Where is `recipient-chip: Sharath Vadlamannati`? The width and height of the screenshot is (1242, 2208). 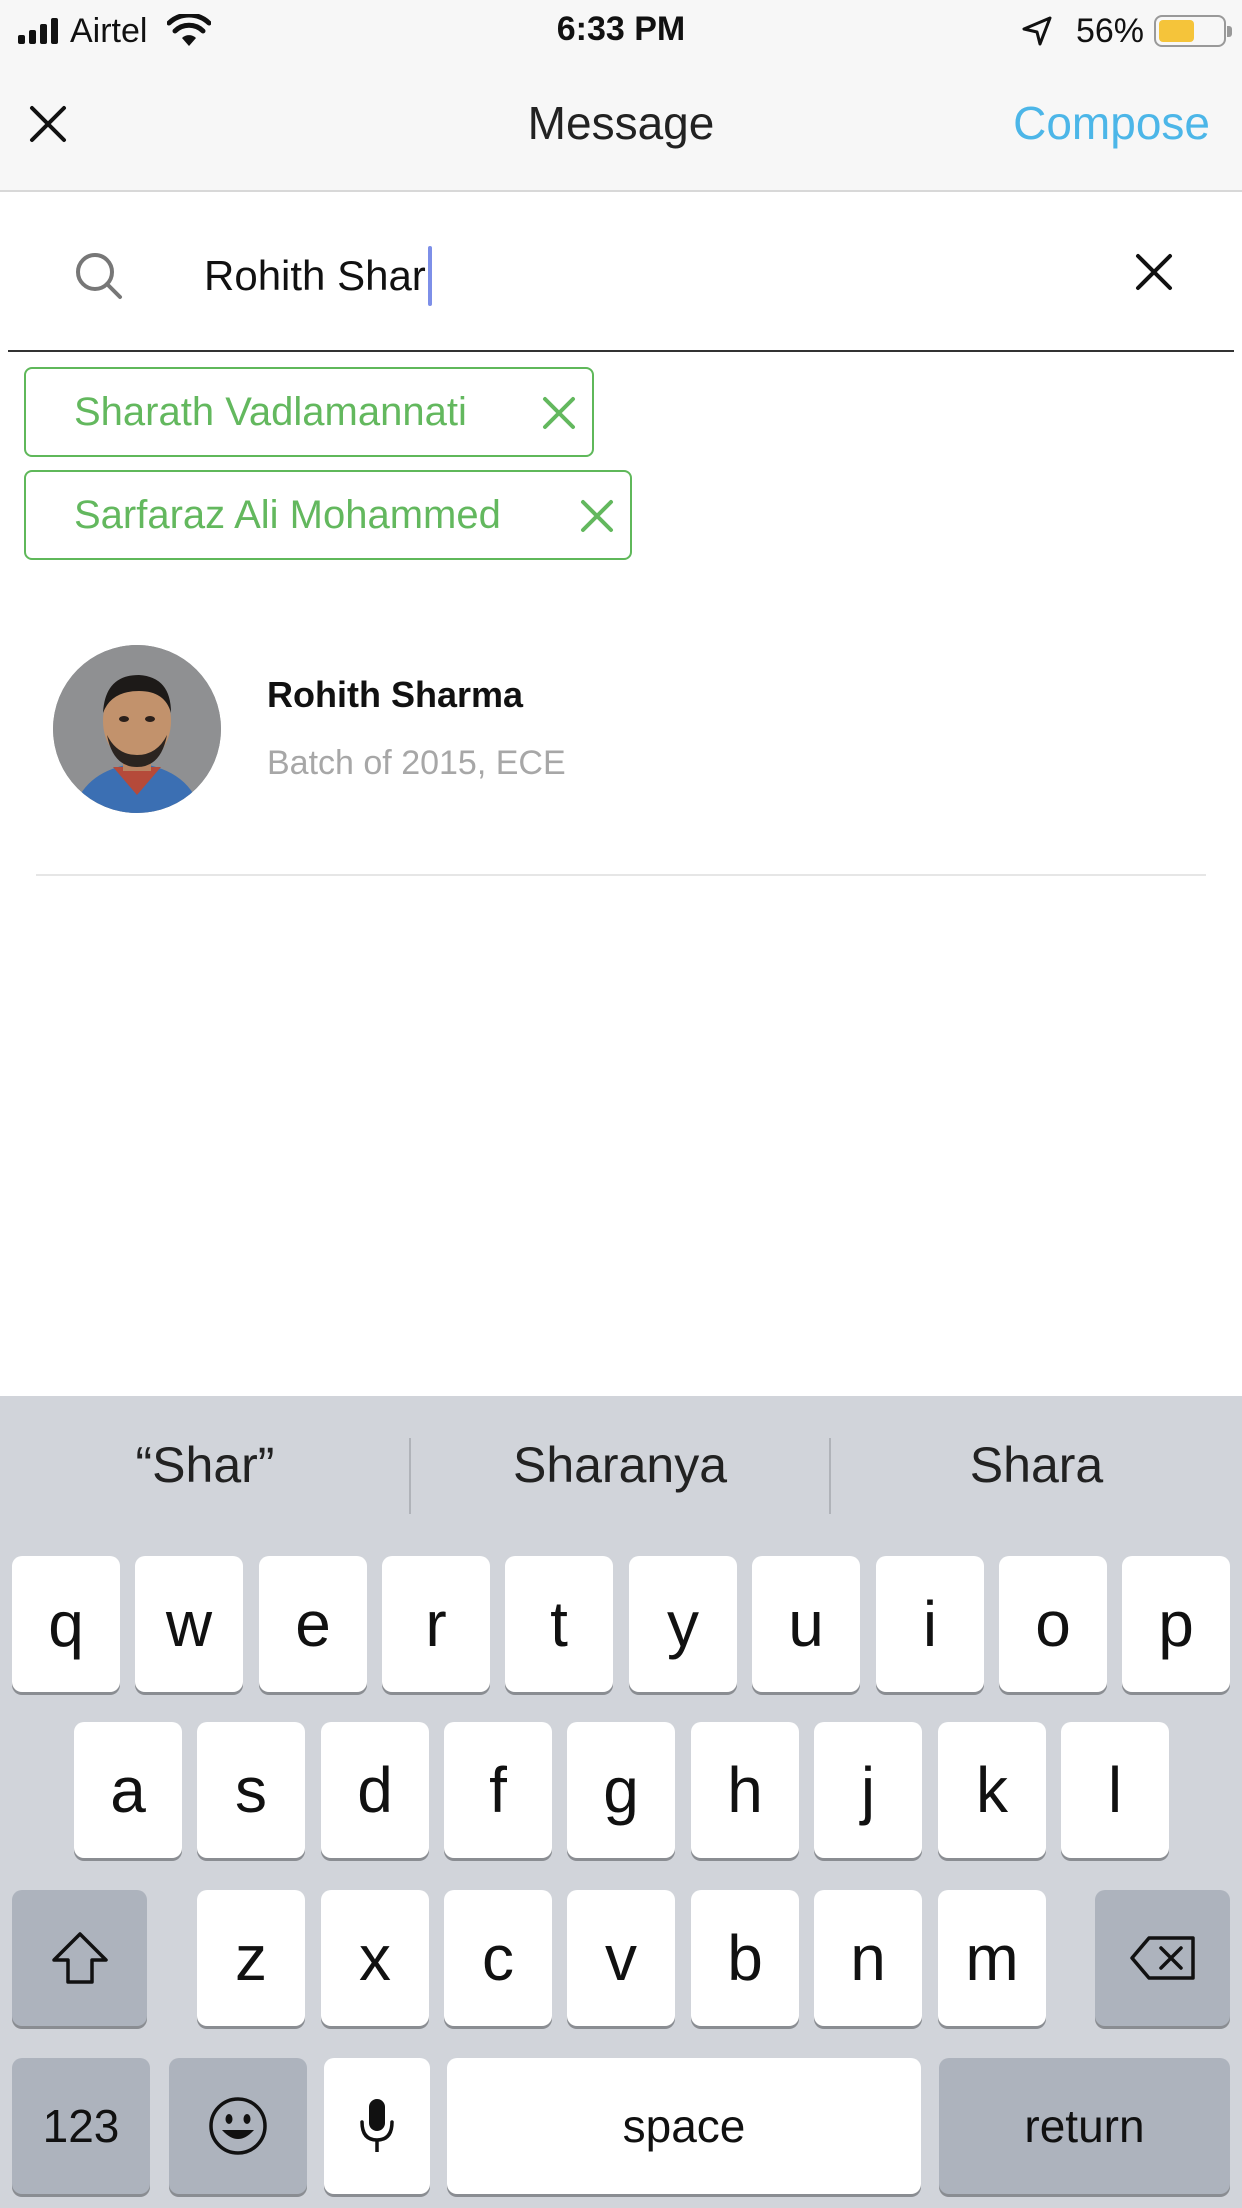 recipient-chip: Sharath Vadlamannati is located at coordinates (309, 412).